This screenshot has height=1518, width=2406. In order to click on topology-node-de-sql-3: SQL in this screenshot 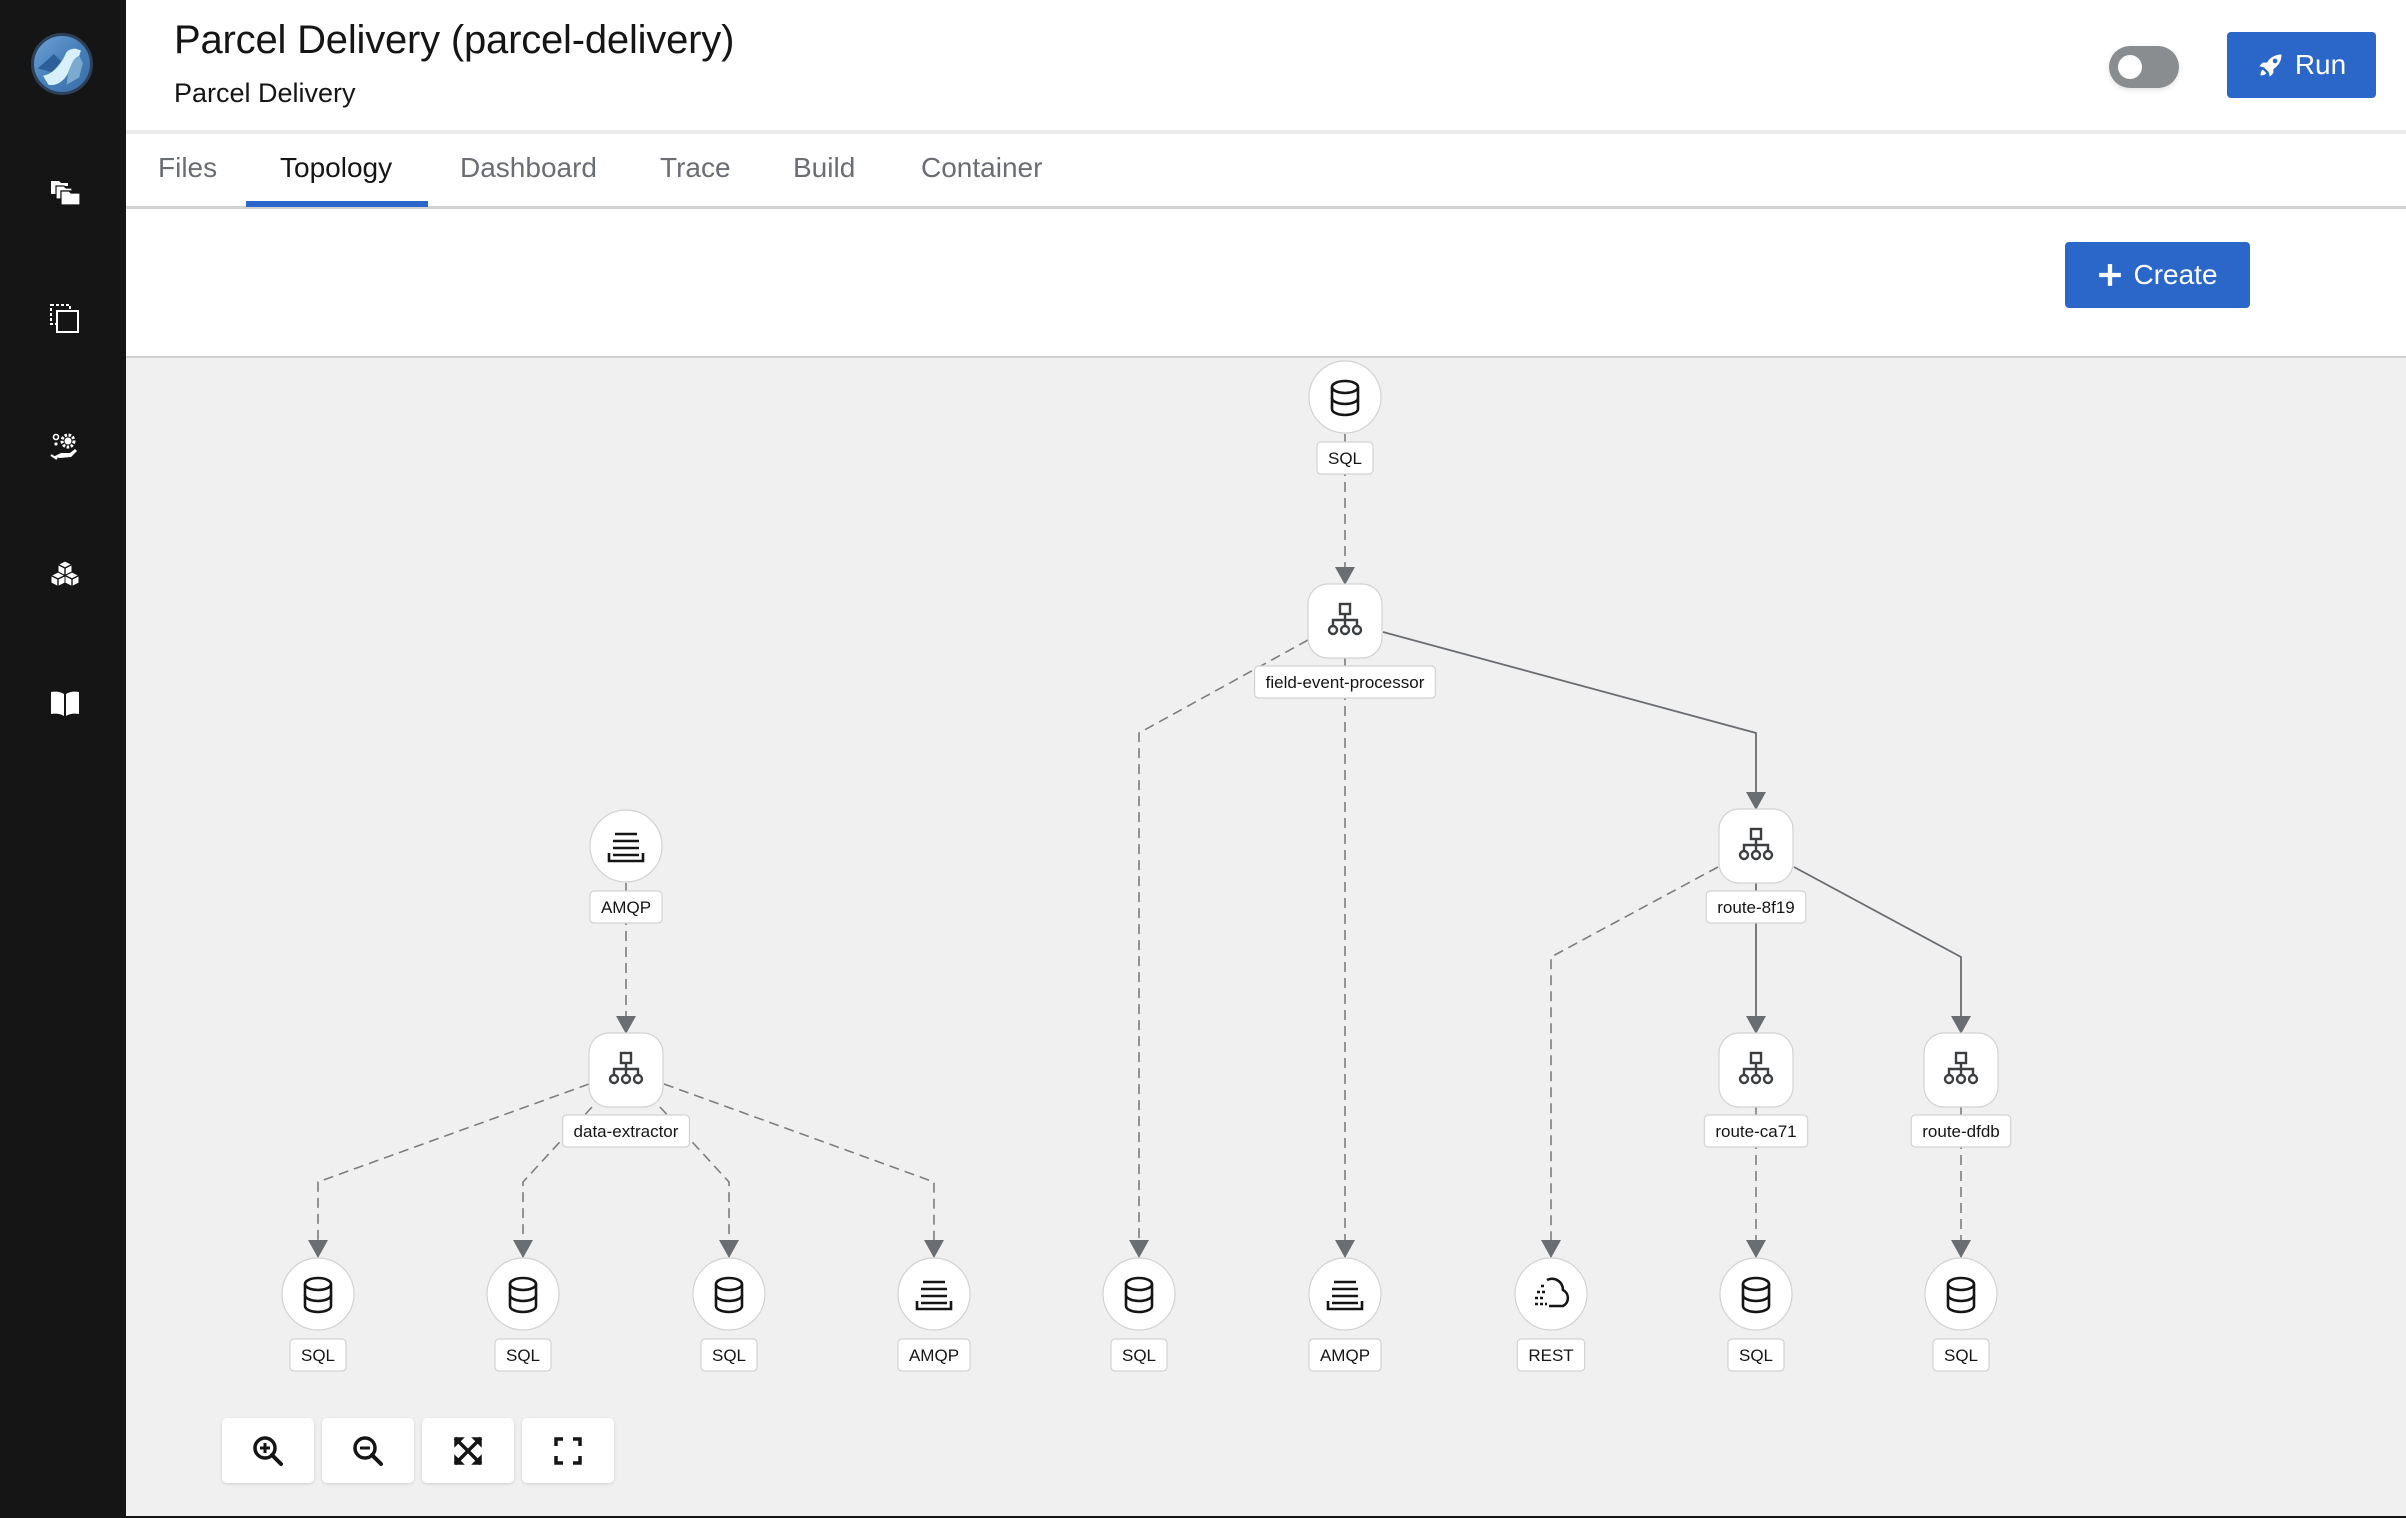, I will do `click(729, 1314)`.